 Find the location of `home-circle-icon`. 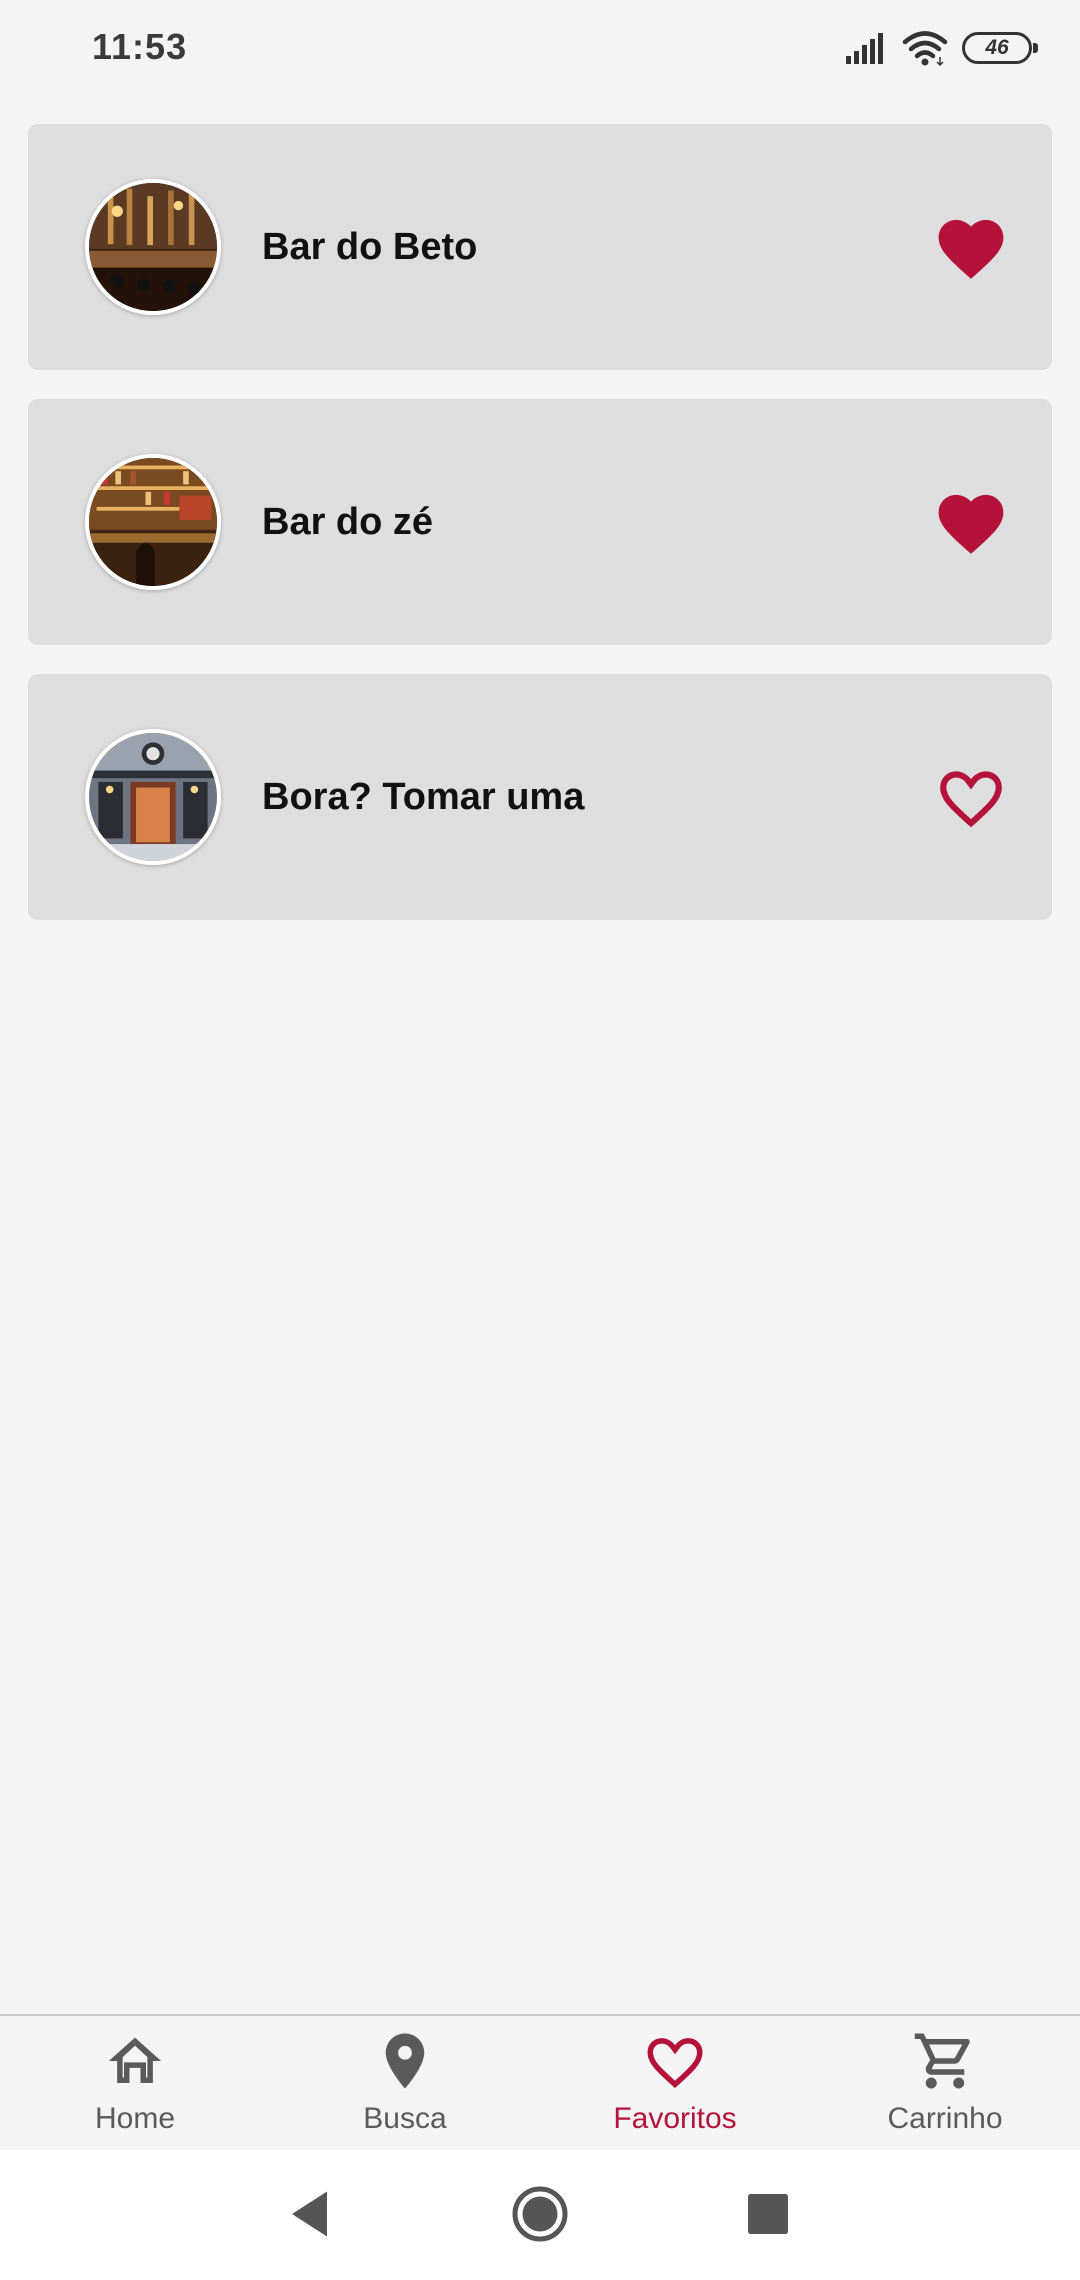

home-circle-icon is located at coordinates (540, 2214).